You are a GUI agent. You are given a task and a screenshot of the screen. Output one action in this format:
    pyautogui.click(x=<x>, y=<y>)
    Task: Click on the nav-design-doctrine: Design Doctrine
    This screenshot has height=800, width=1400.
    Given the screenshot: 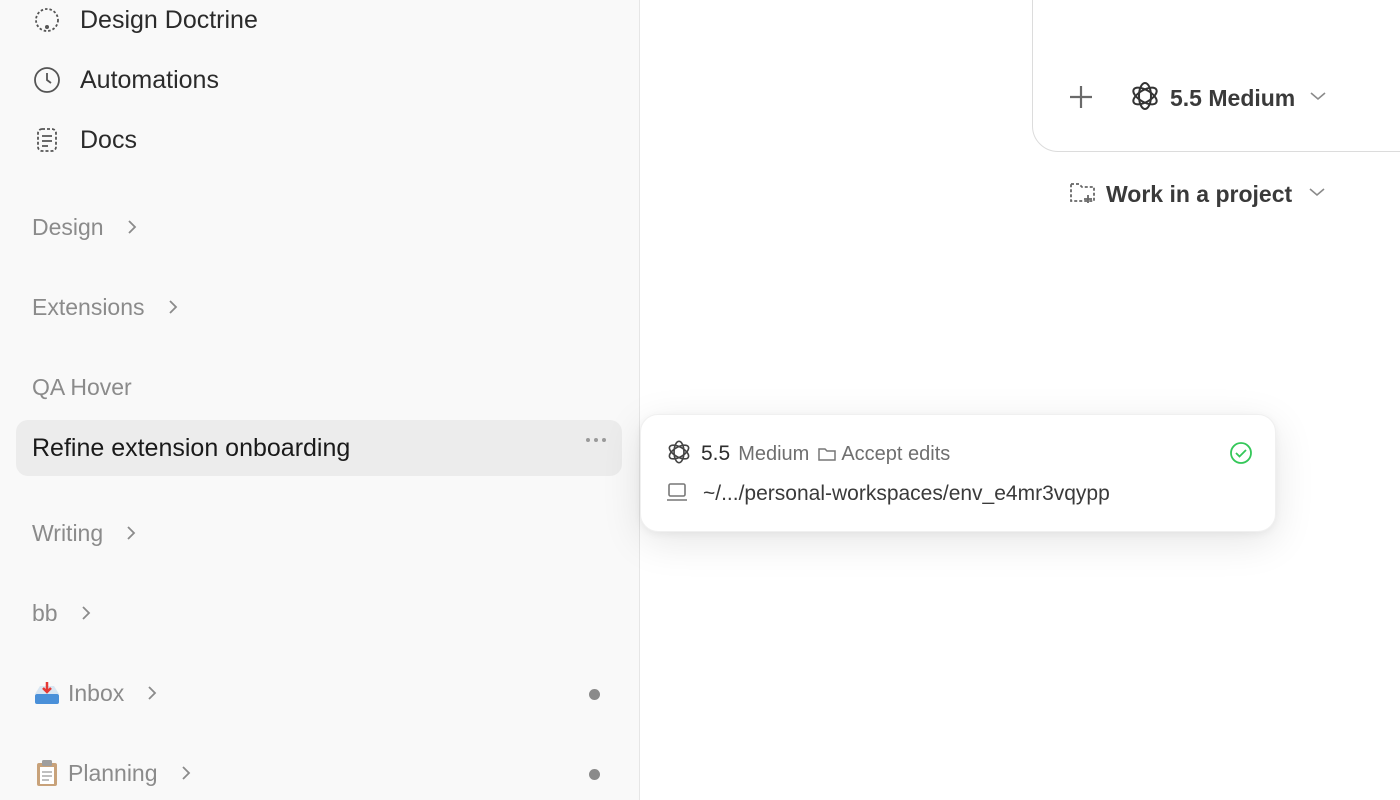 What is the action you would take?
    pyautogui.click(x=145, y=20)
    